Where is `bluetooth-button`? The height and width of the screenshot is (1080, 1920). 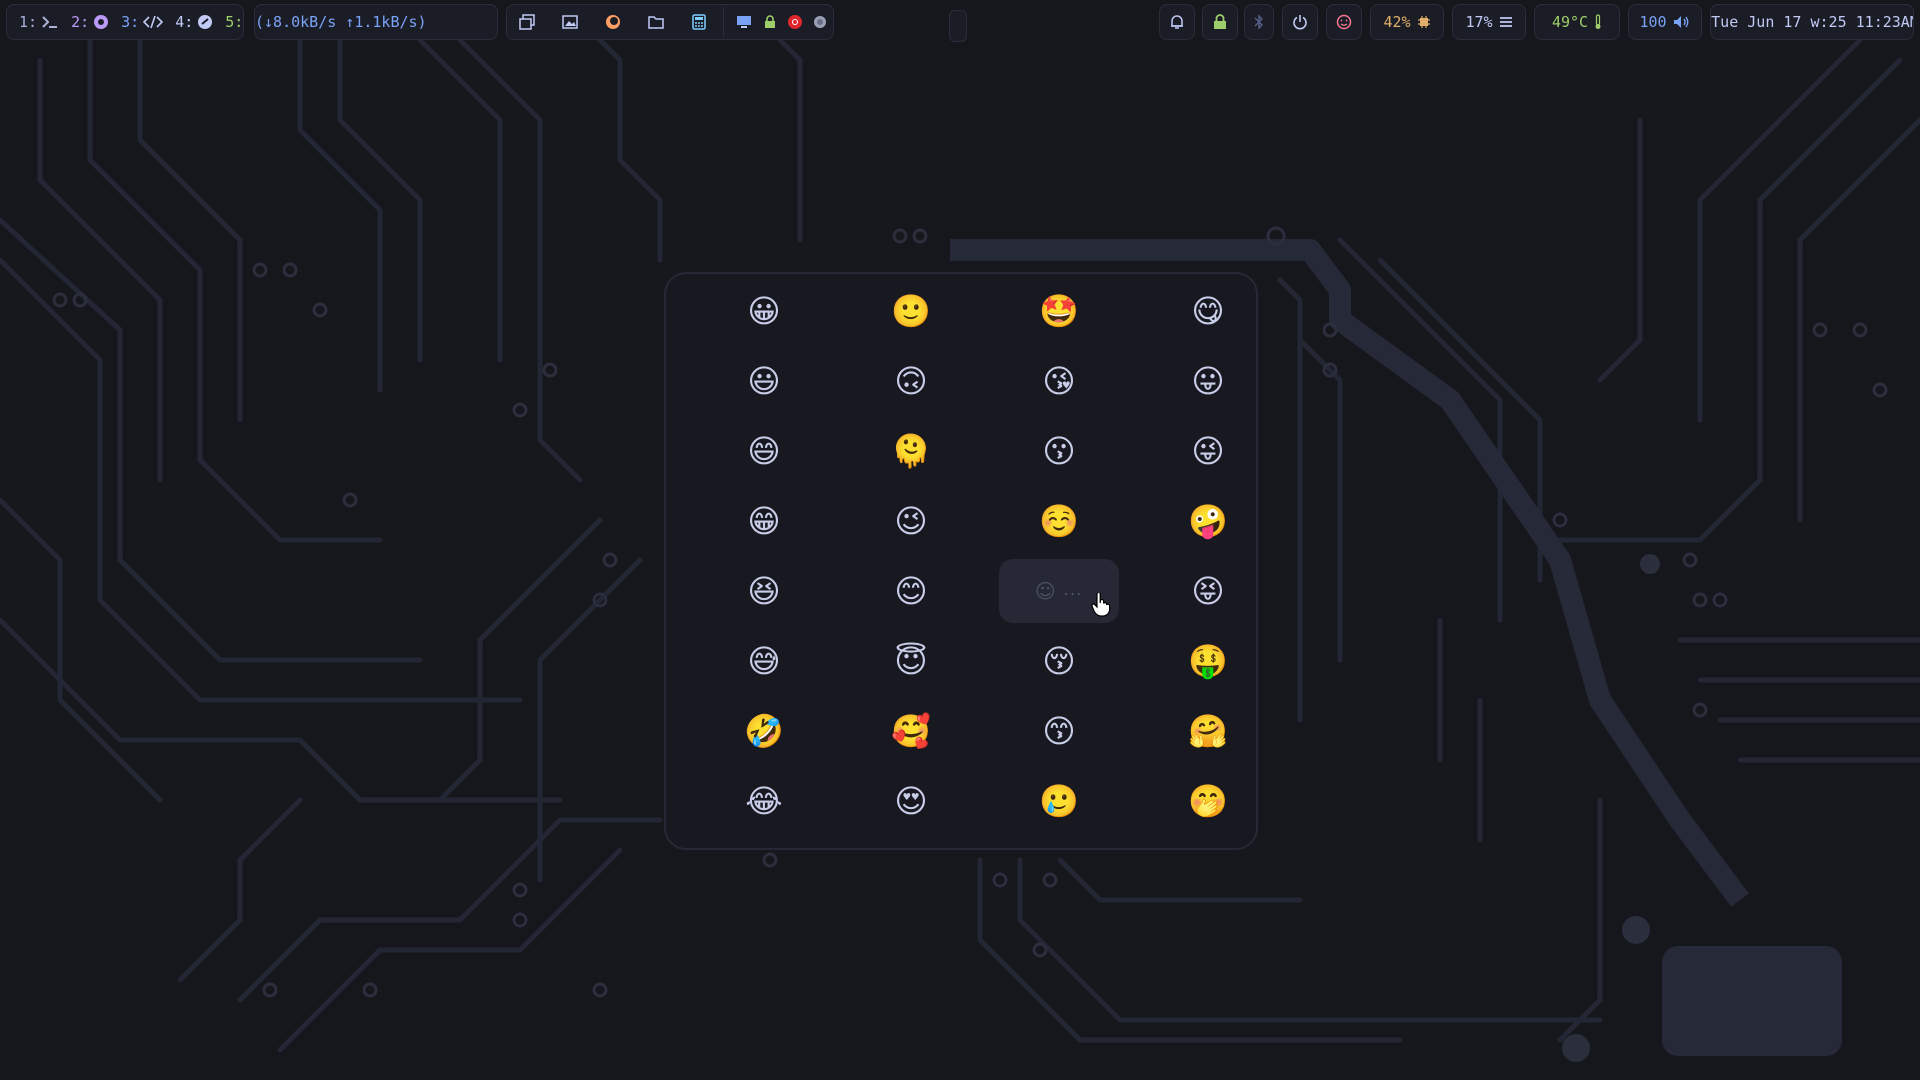 bluetooth-button is located at coordinates (1259, 22).